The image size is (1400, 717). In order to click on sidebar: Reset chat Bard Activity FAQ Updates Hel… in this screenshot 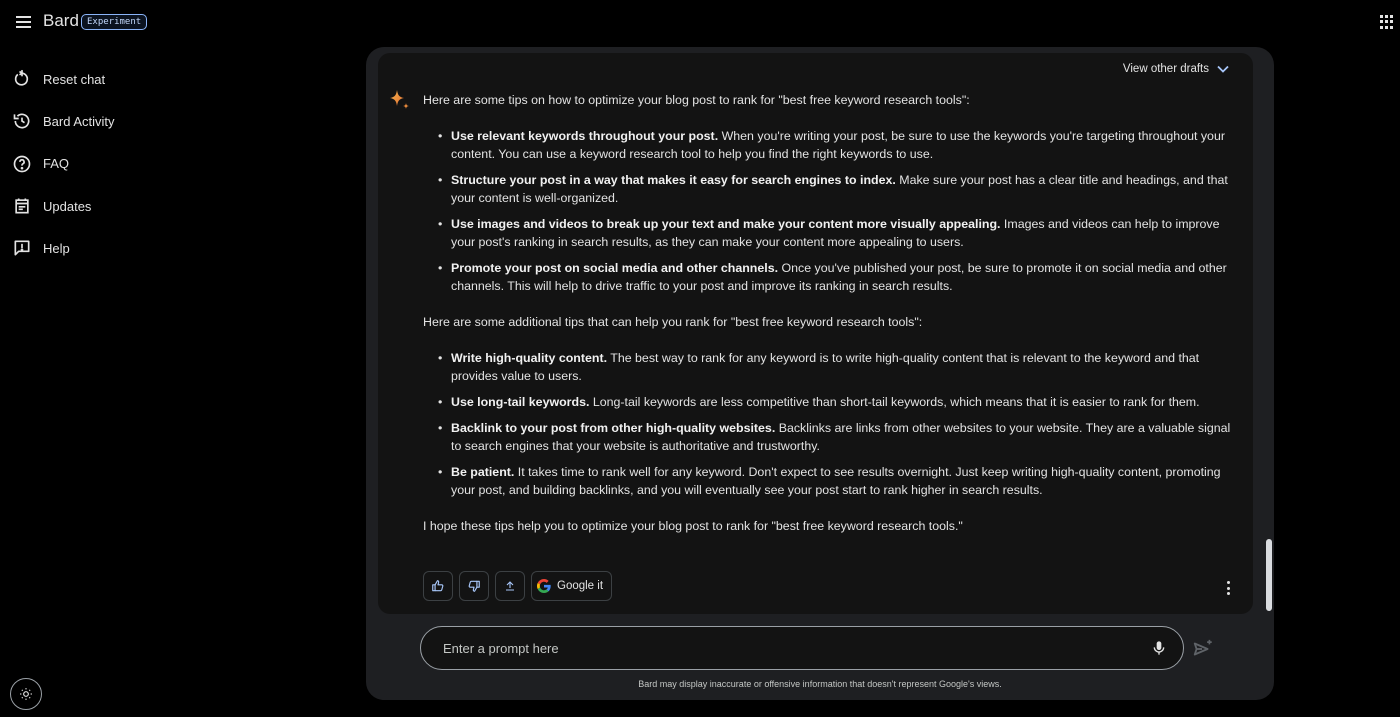, I will do `click(100, 163)`.